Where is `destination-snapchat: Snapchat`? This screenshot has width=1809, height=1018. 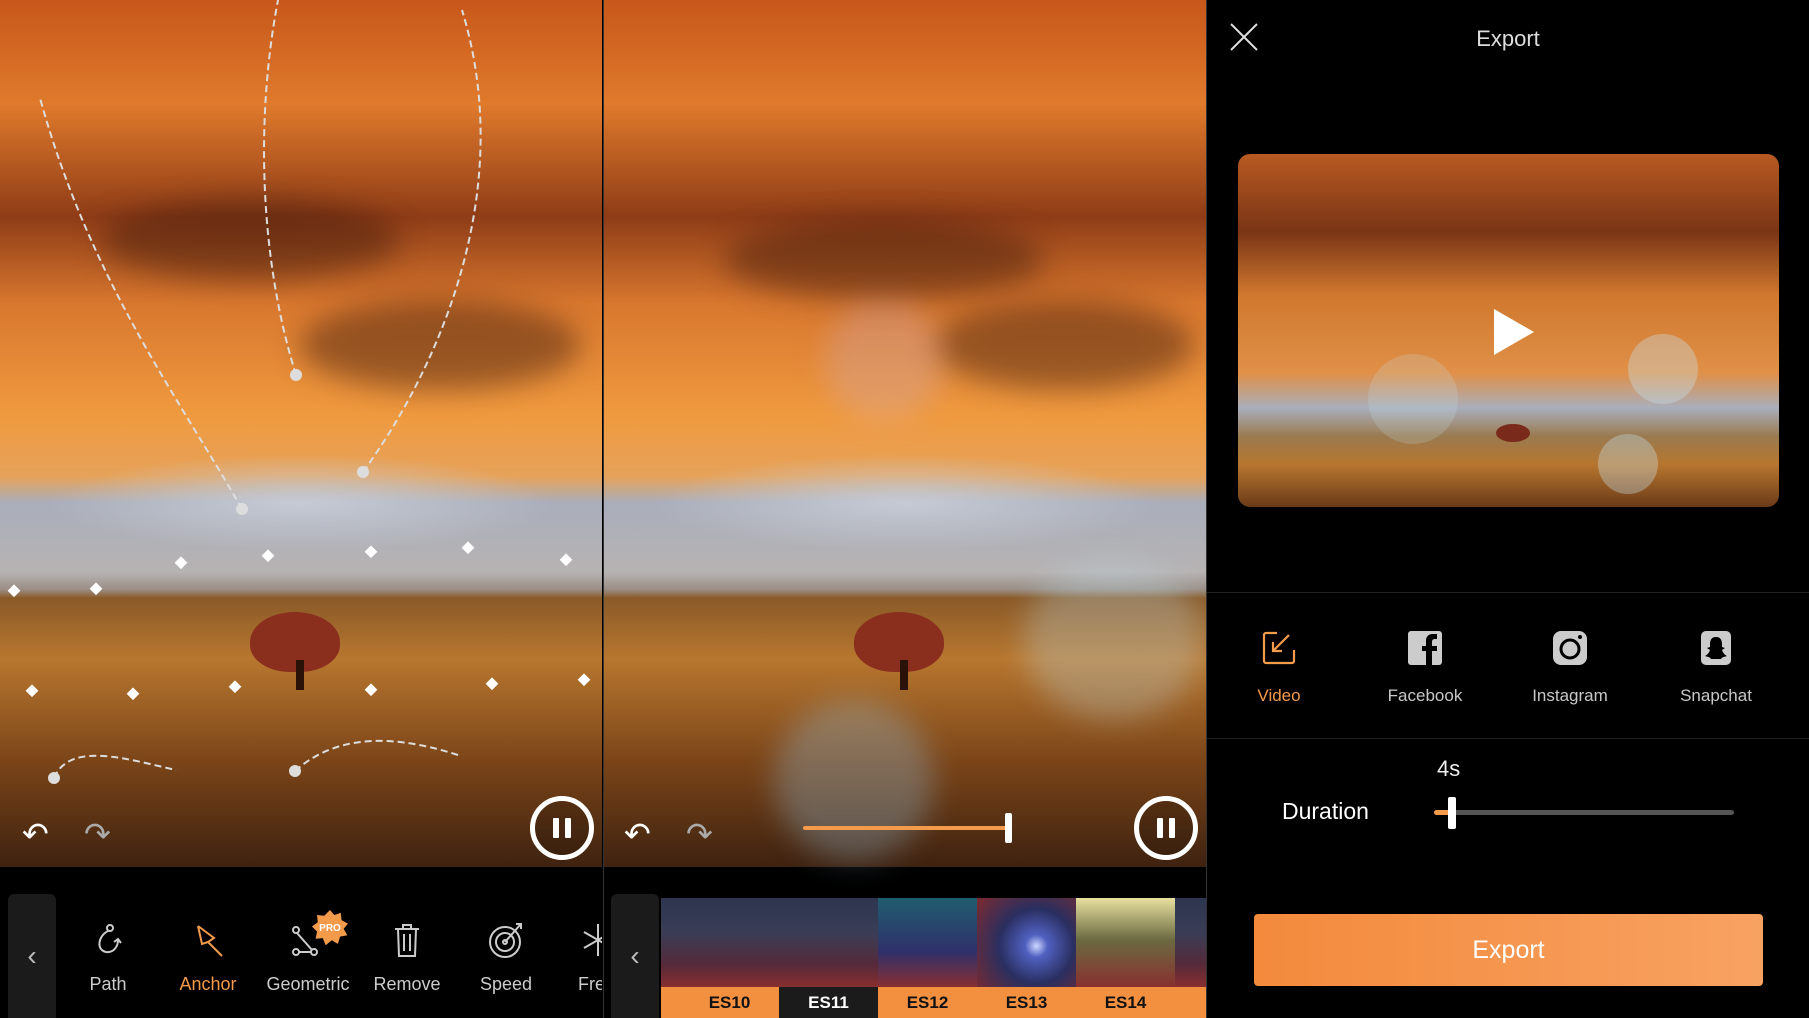 destination-snapchat: Snapchat is located at coordinates (1716, 668).